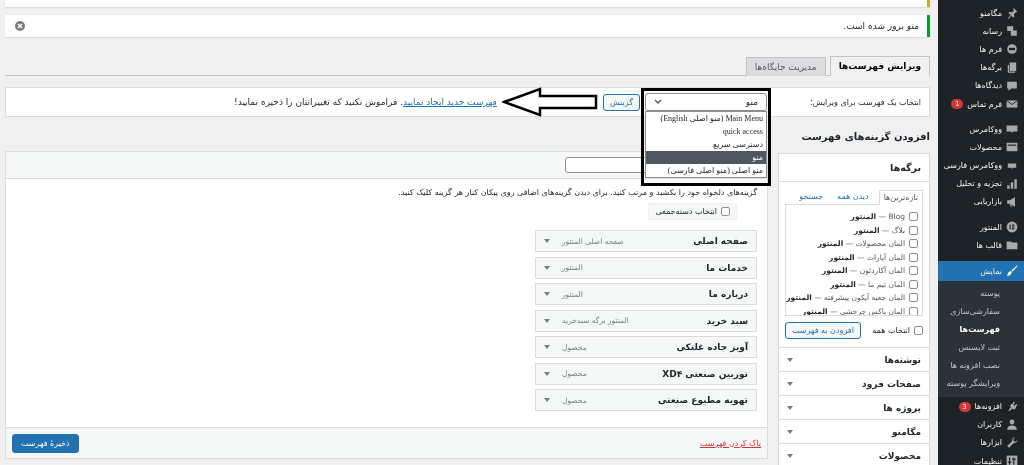 This screenshot has height=465, width=1024. I want to click on submenu-item: پوسته, so click(981, 294).